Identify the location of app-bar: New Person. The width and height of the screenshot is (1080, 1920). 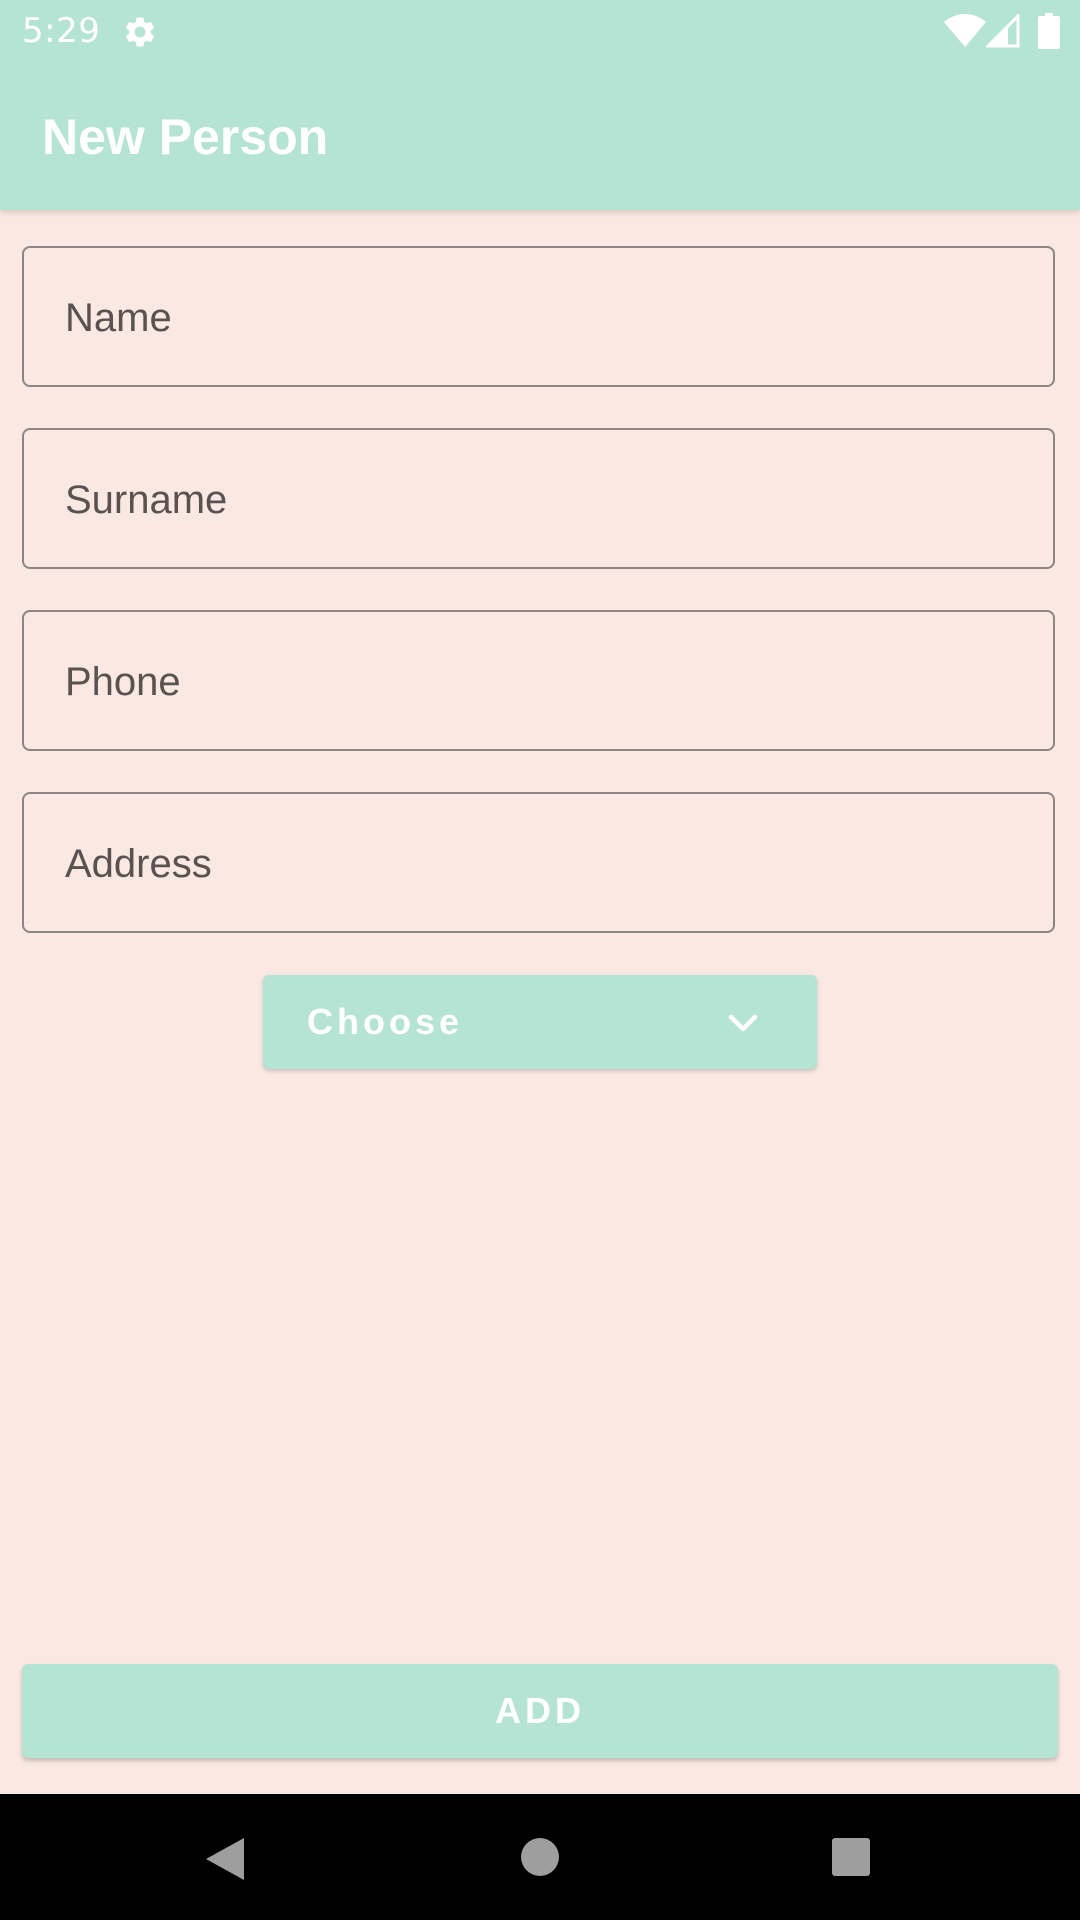
(540, 136).